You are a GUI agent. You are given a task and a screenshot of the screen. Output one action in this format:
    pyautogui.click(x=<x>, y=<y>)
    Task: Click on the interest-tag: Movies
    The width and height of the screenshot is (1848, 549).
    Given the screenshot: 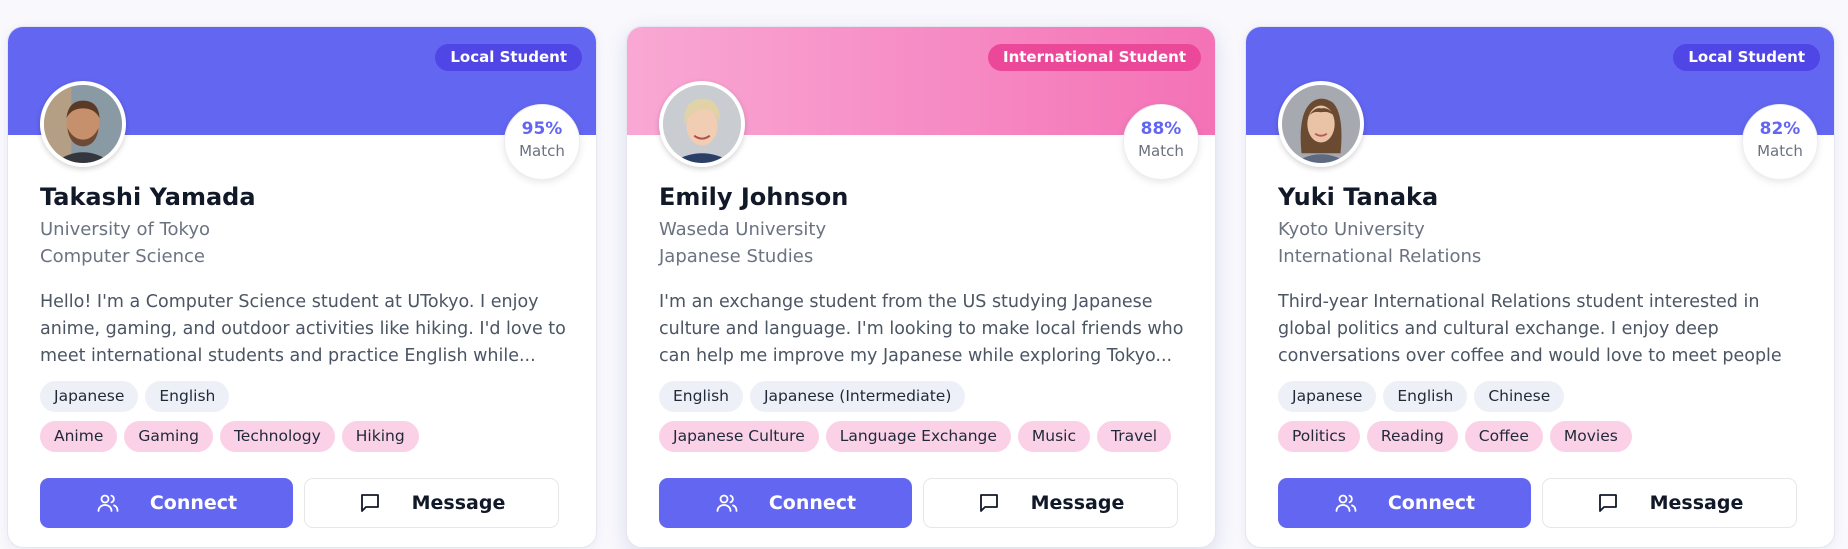 What is the action you would take?
    pyautogui.click(x=1590, y=436)
    